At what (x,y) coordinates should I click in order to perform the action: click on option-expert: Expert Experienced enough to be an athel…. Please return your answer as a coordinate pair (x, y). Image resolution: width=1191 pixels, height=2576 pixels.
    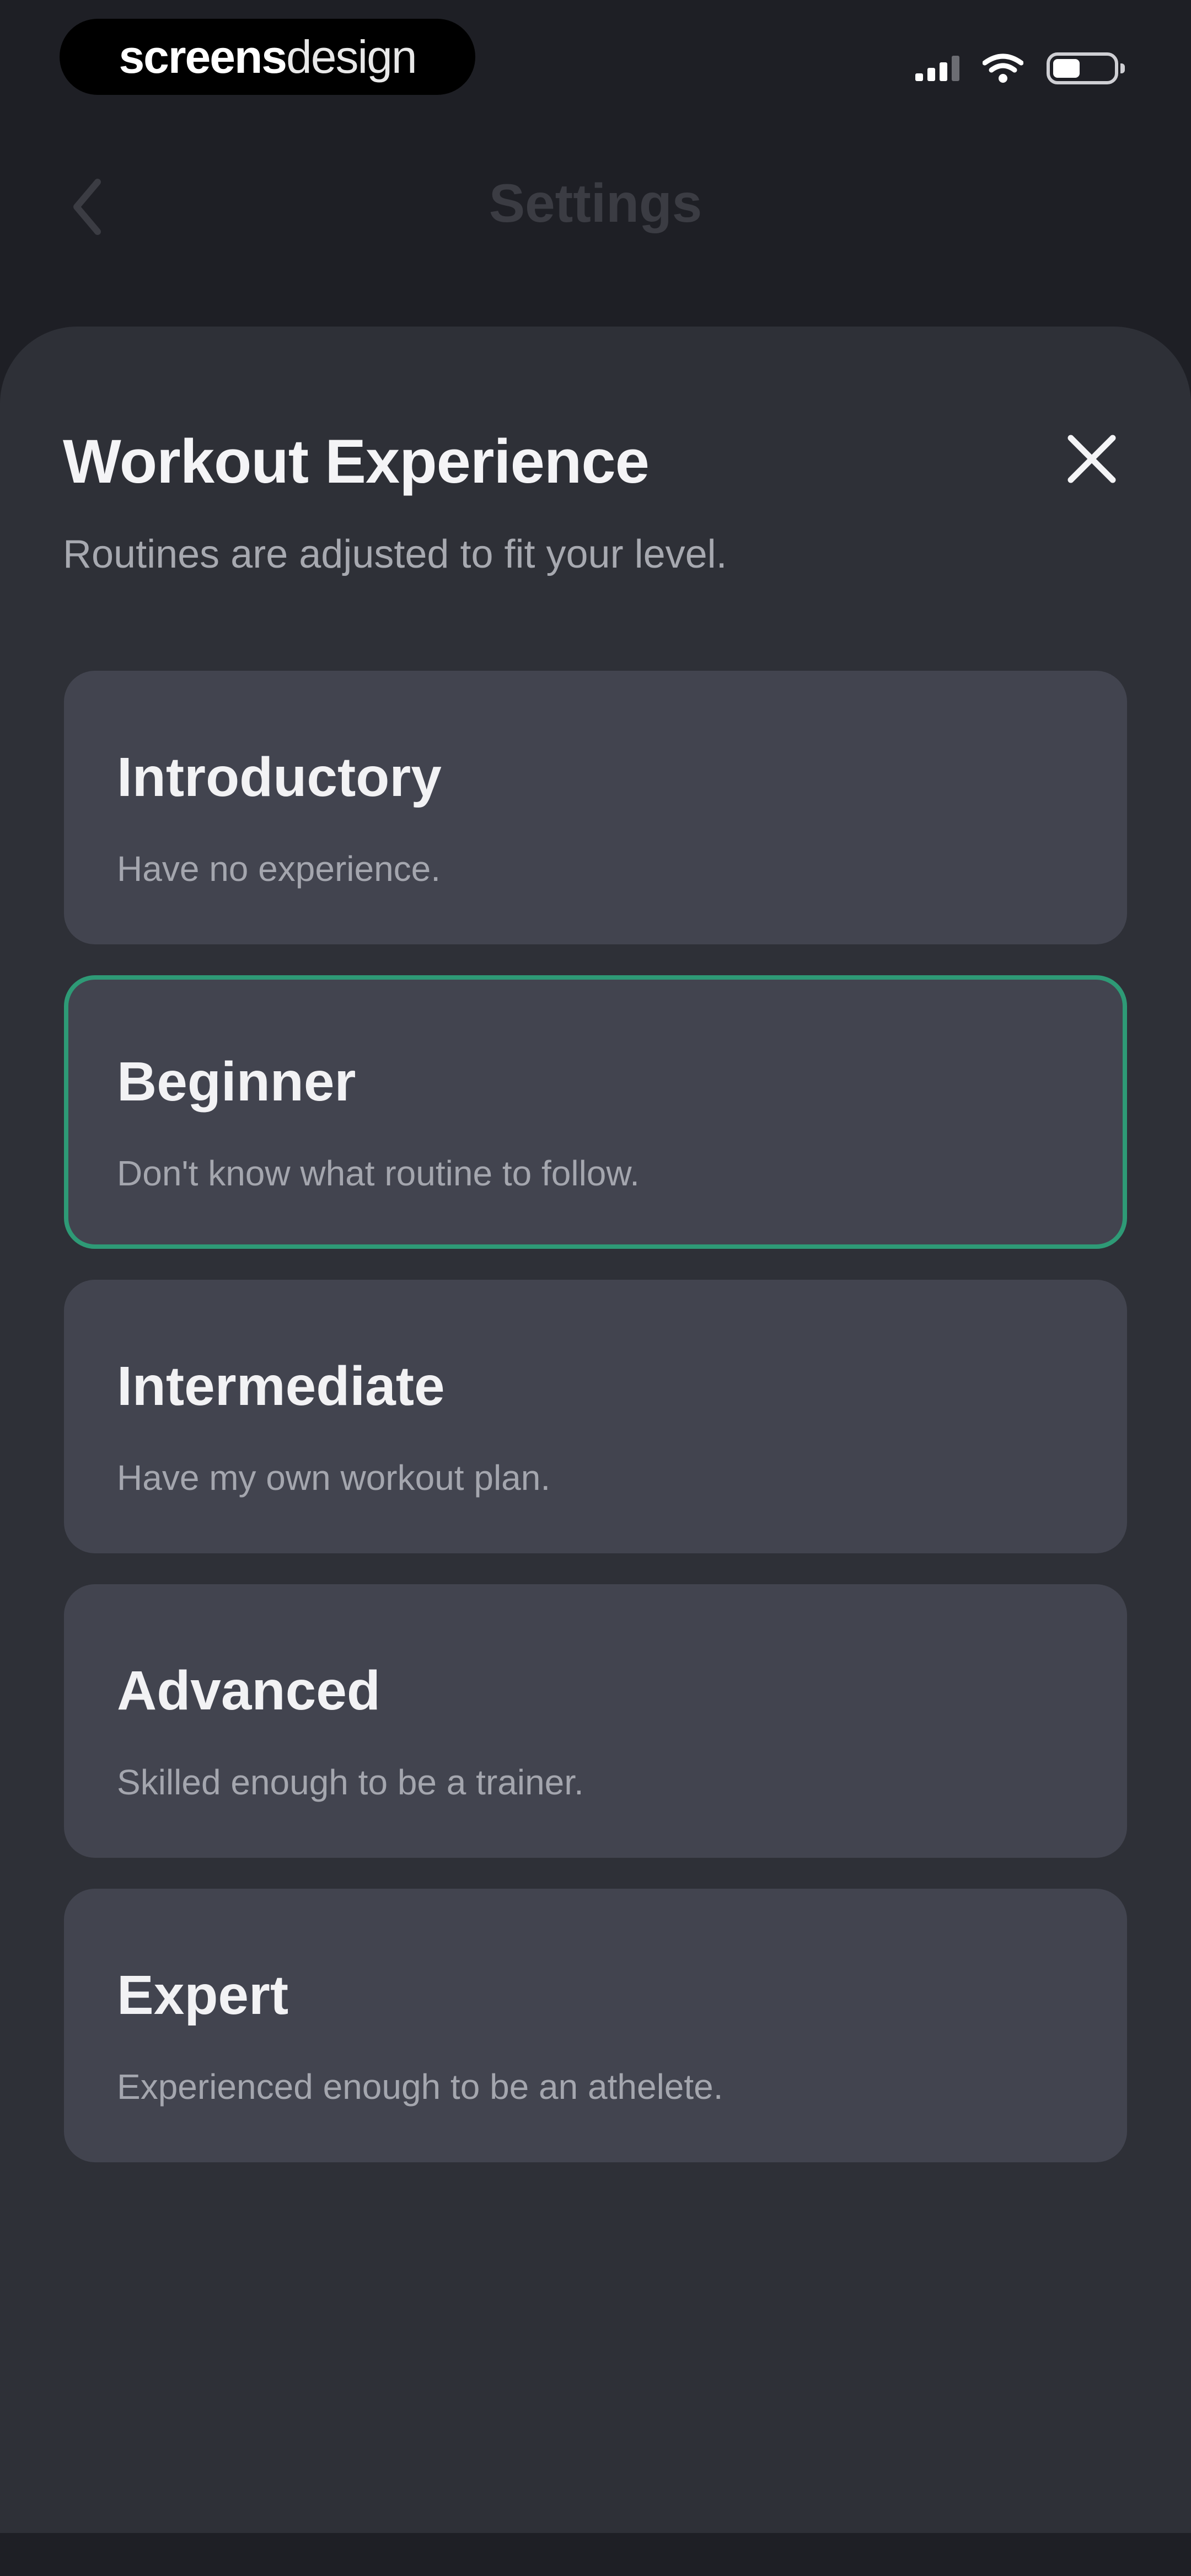
    Looking at the image, I should click on (595, 2025).